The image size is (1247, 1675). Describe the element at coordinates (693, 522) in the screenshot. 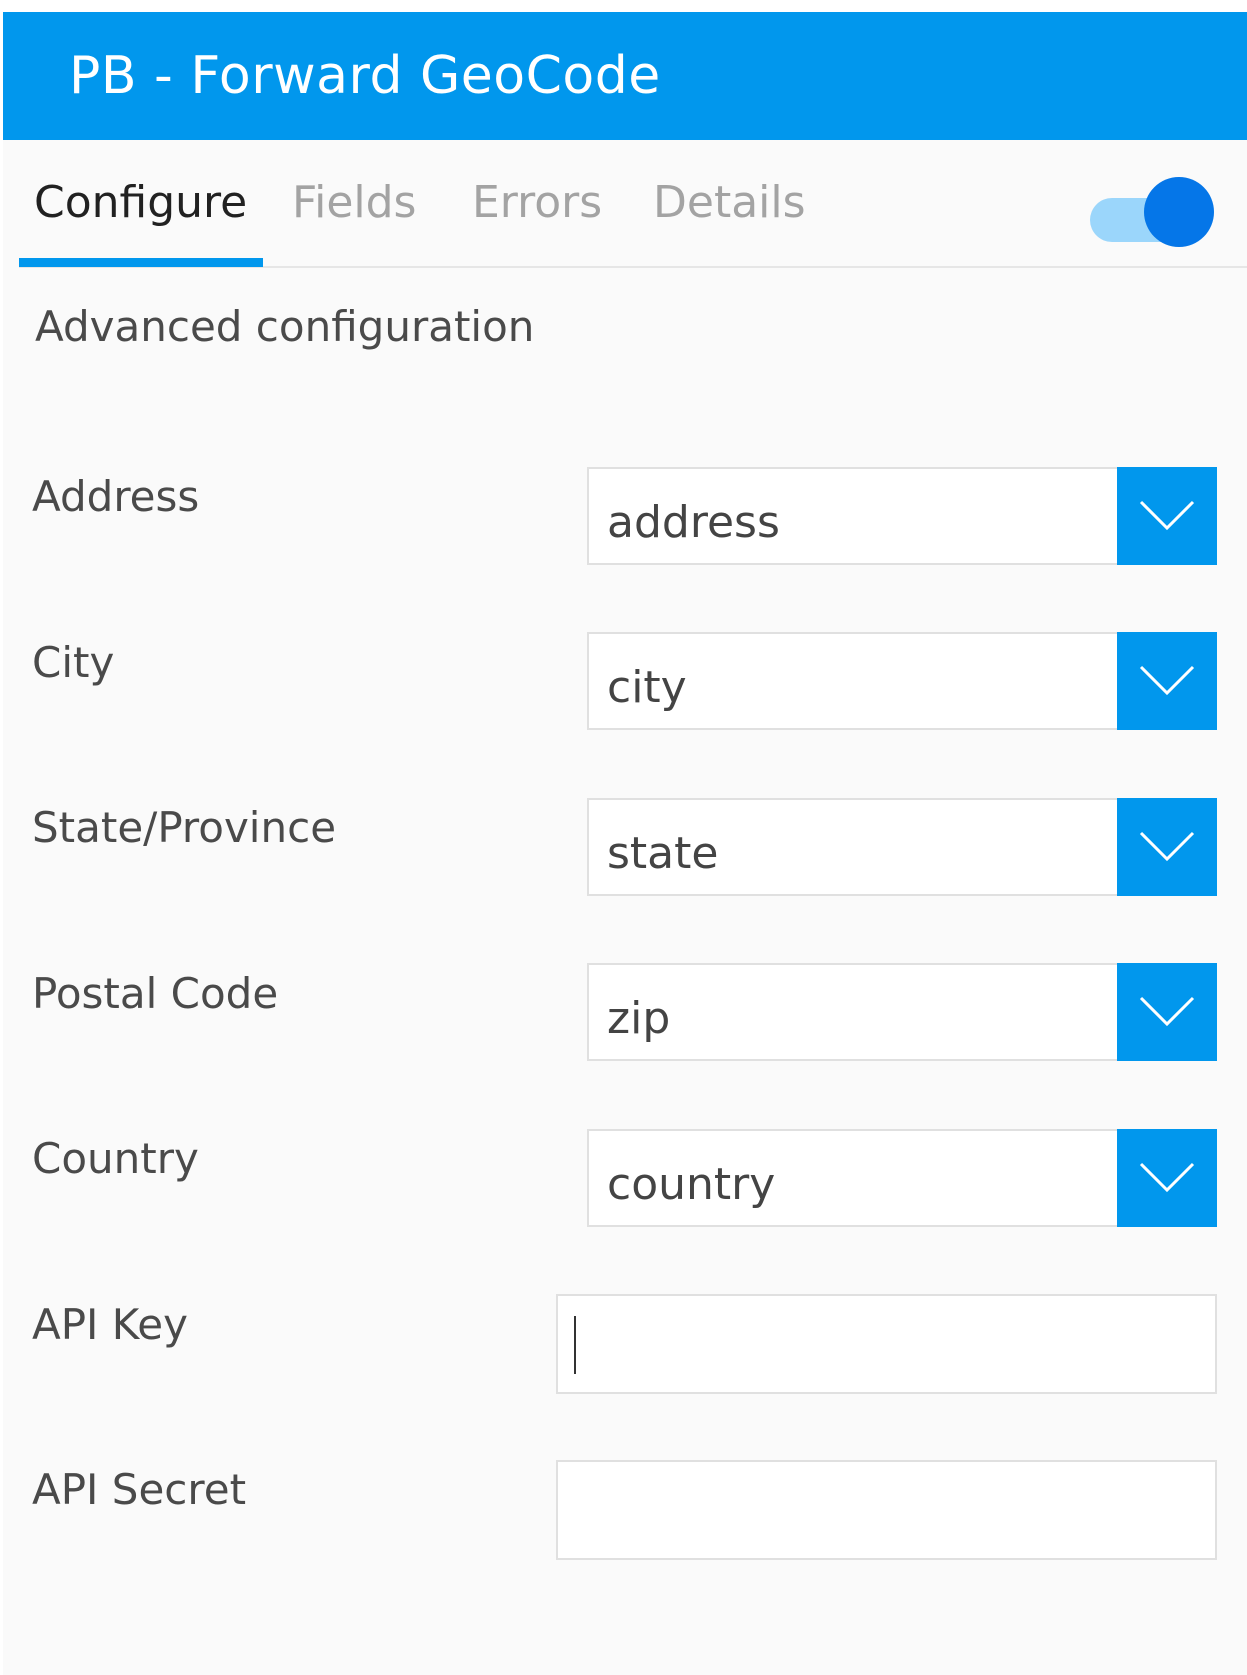

I see `address-select-value: address` at that location.